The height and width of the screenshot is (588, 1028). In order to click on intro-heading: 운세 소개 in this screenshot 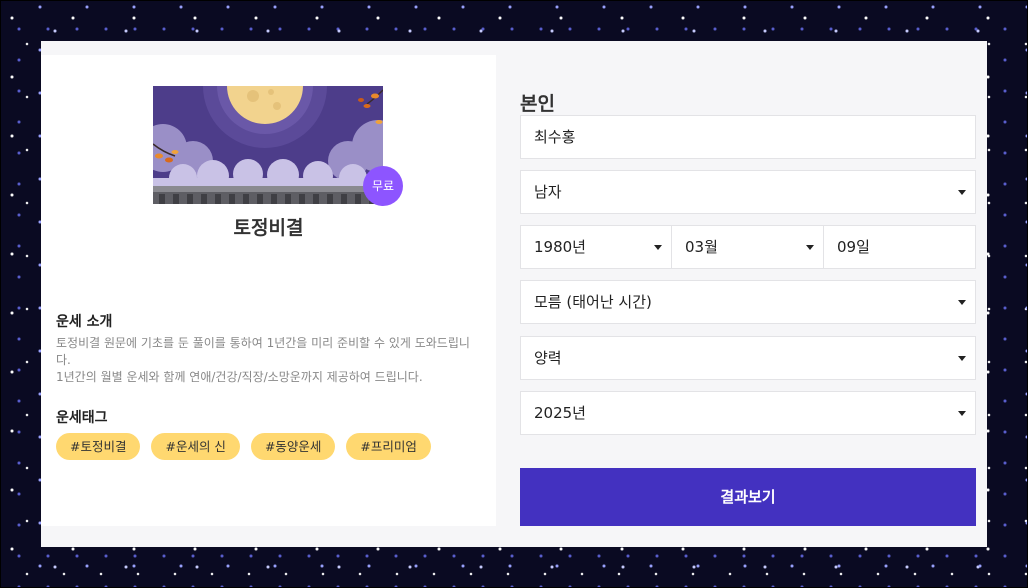, I will do `click(84, 322)`.